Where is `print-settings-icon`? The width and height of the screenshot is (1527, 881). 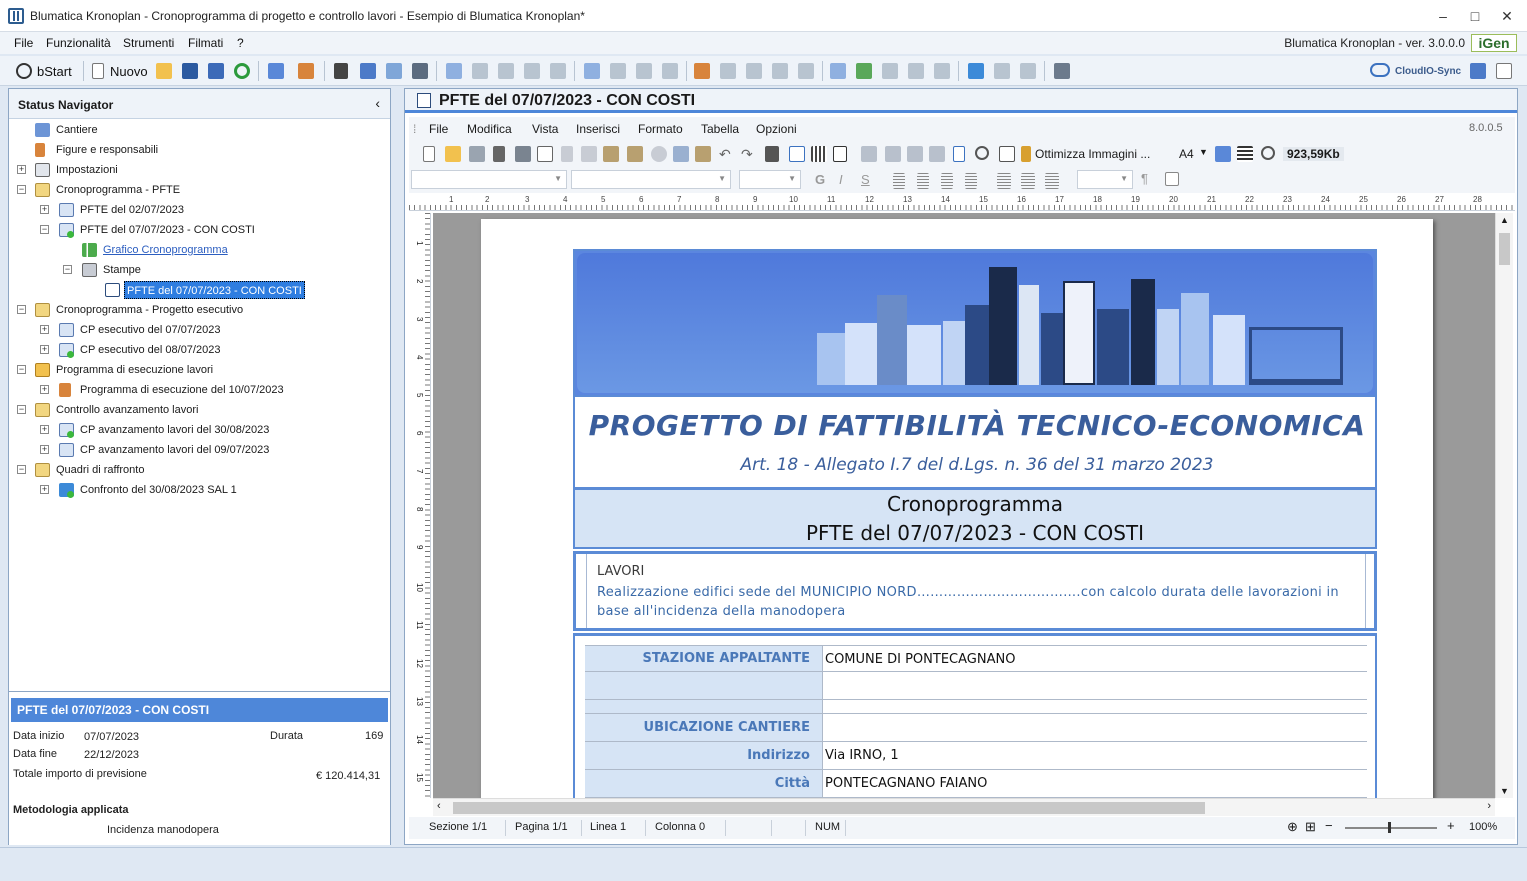 print-settings-icon is located at coordinates (1062, 71).